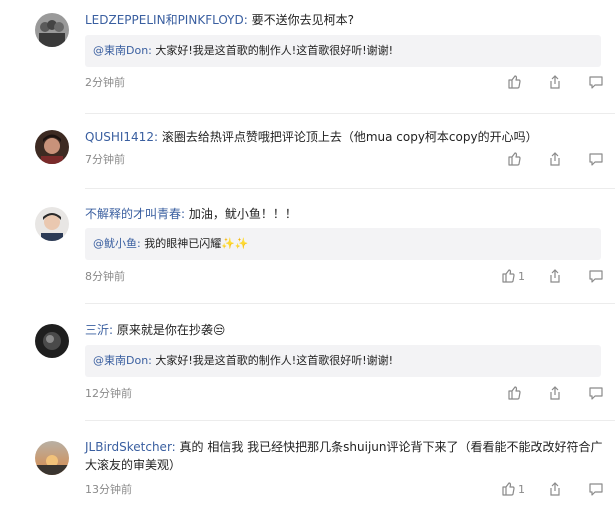 This screenshot has height=505, width=615. What do you see at coordinates (171, 330) in the screenshot?
I see `comment-text: 原来就是你在抄袭😒` at bounding box center [171, 330].